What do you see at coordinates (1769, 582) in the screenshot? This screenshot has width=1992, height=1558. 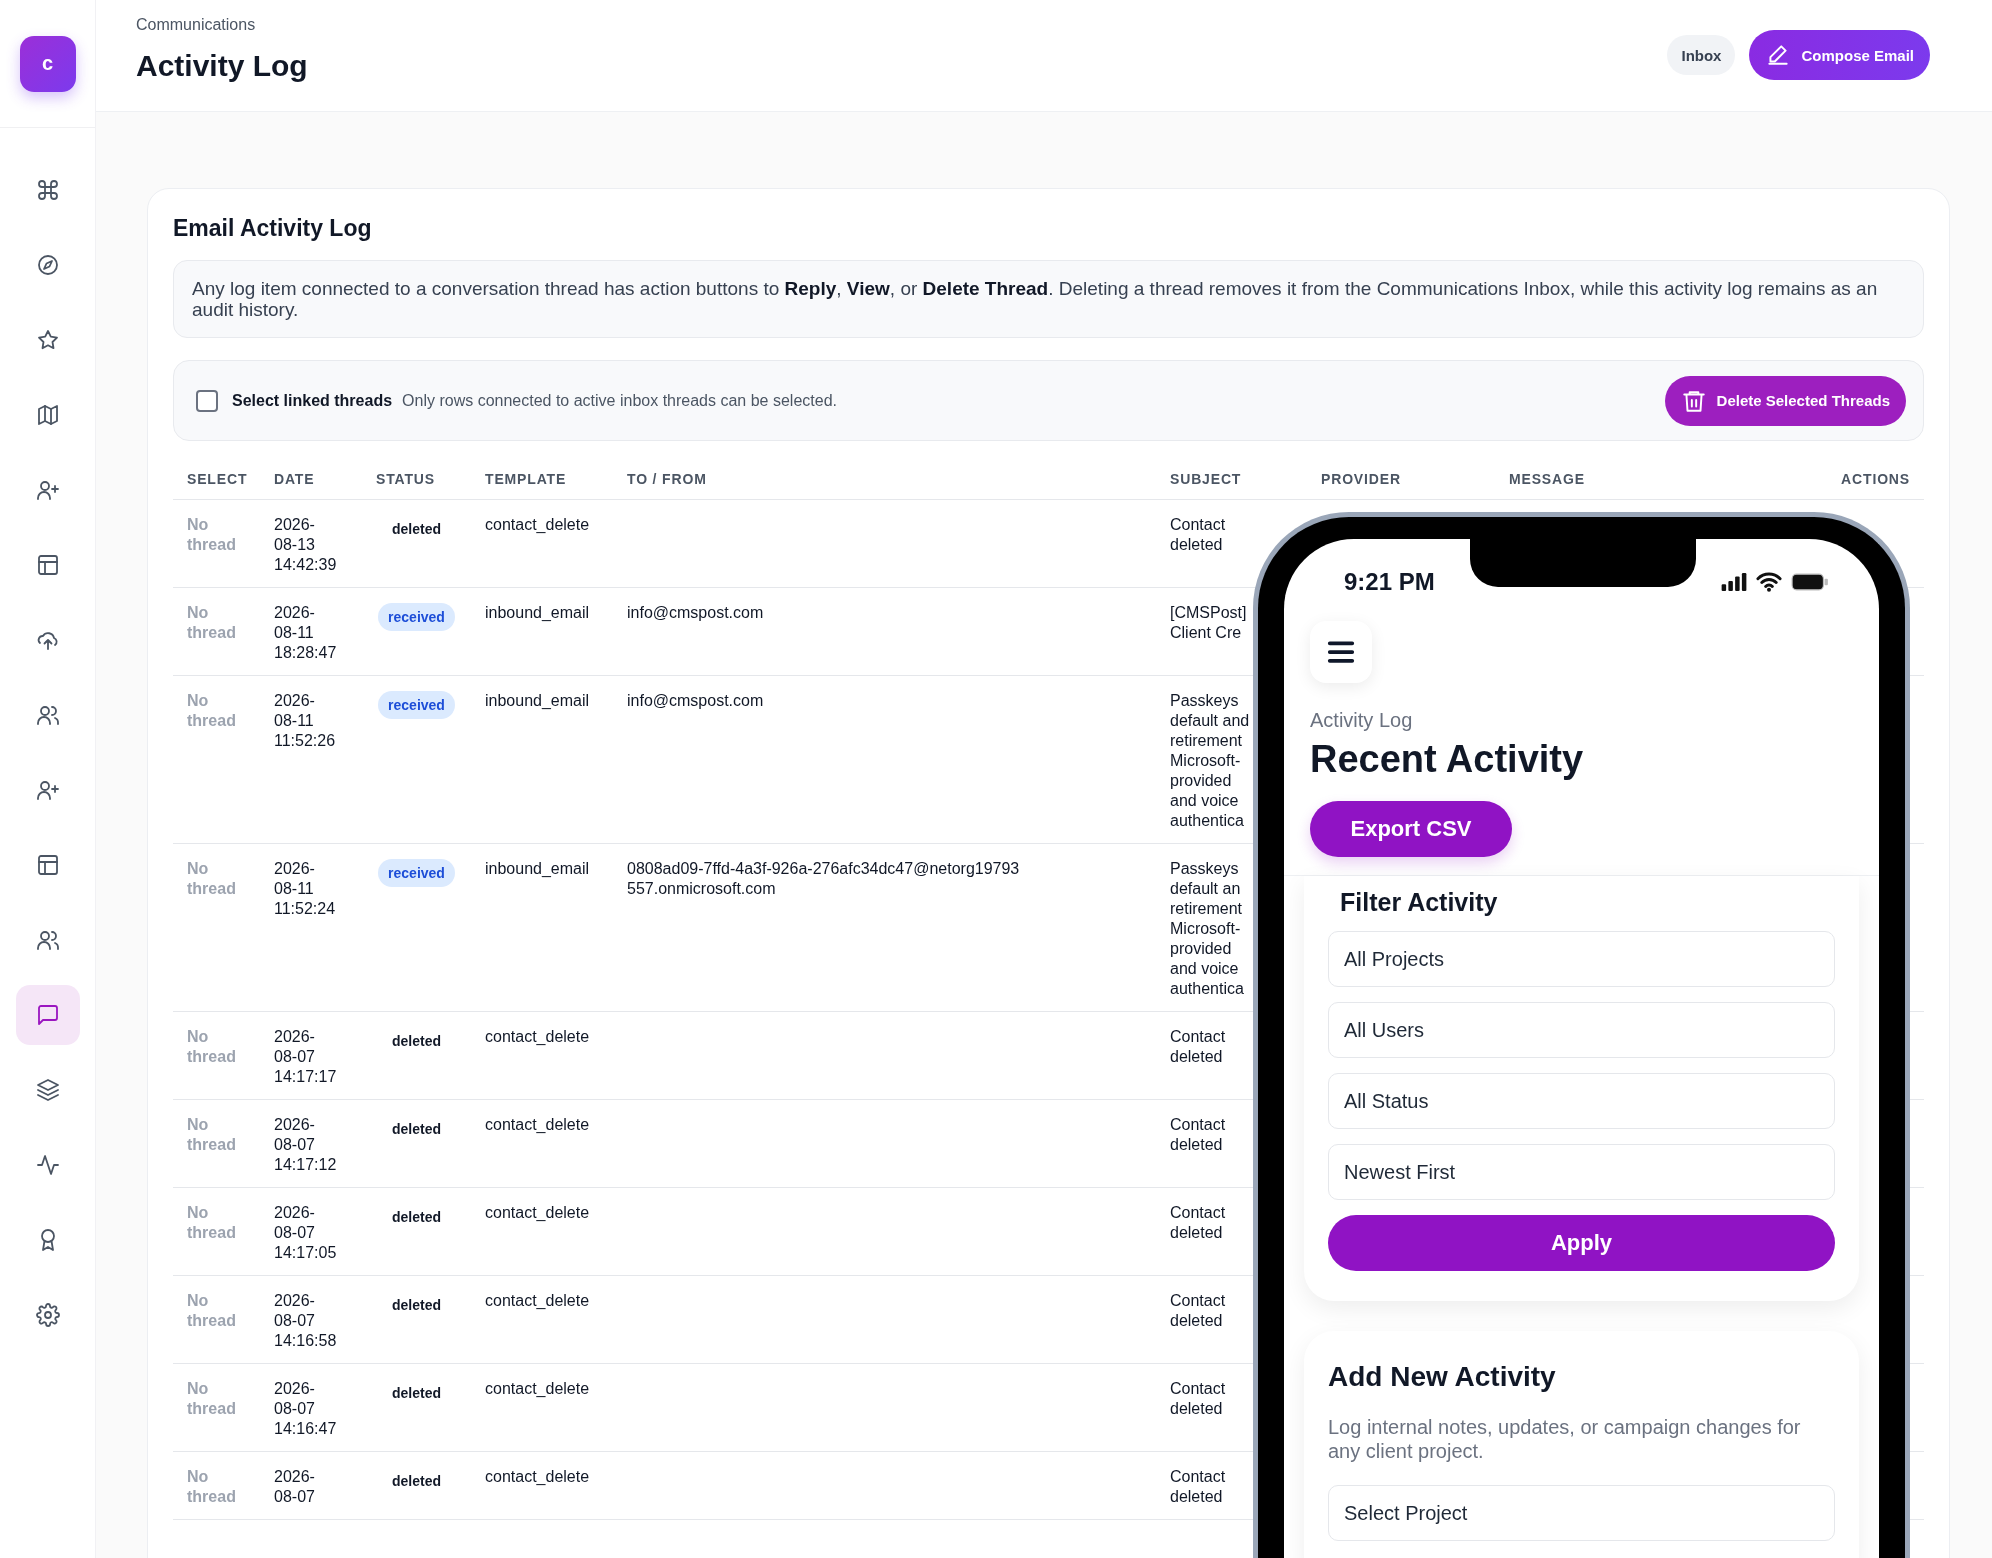 I see `wifi-icon` at bounding box center [1769, 582].